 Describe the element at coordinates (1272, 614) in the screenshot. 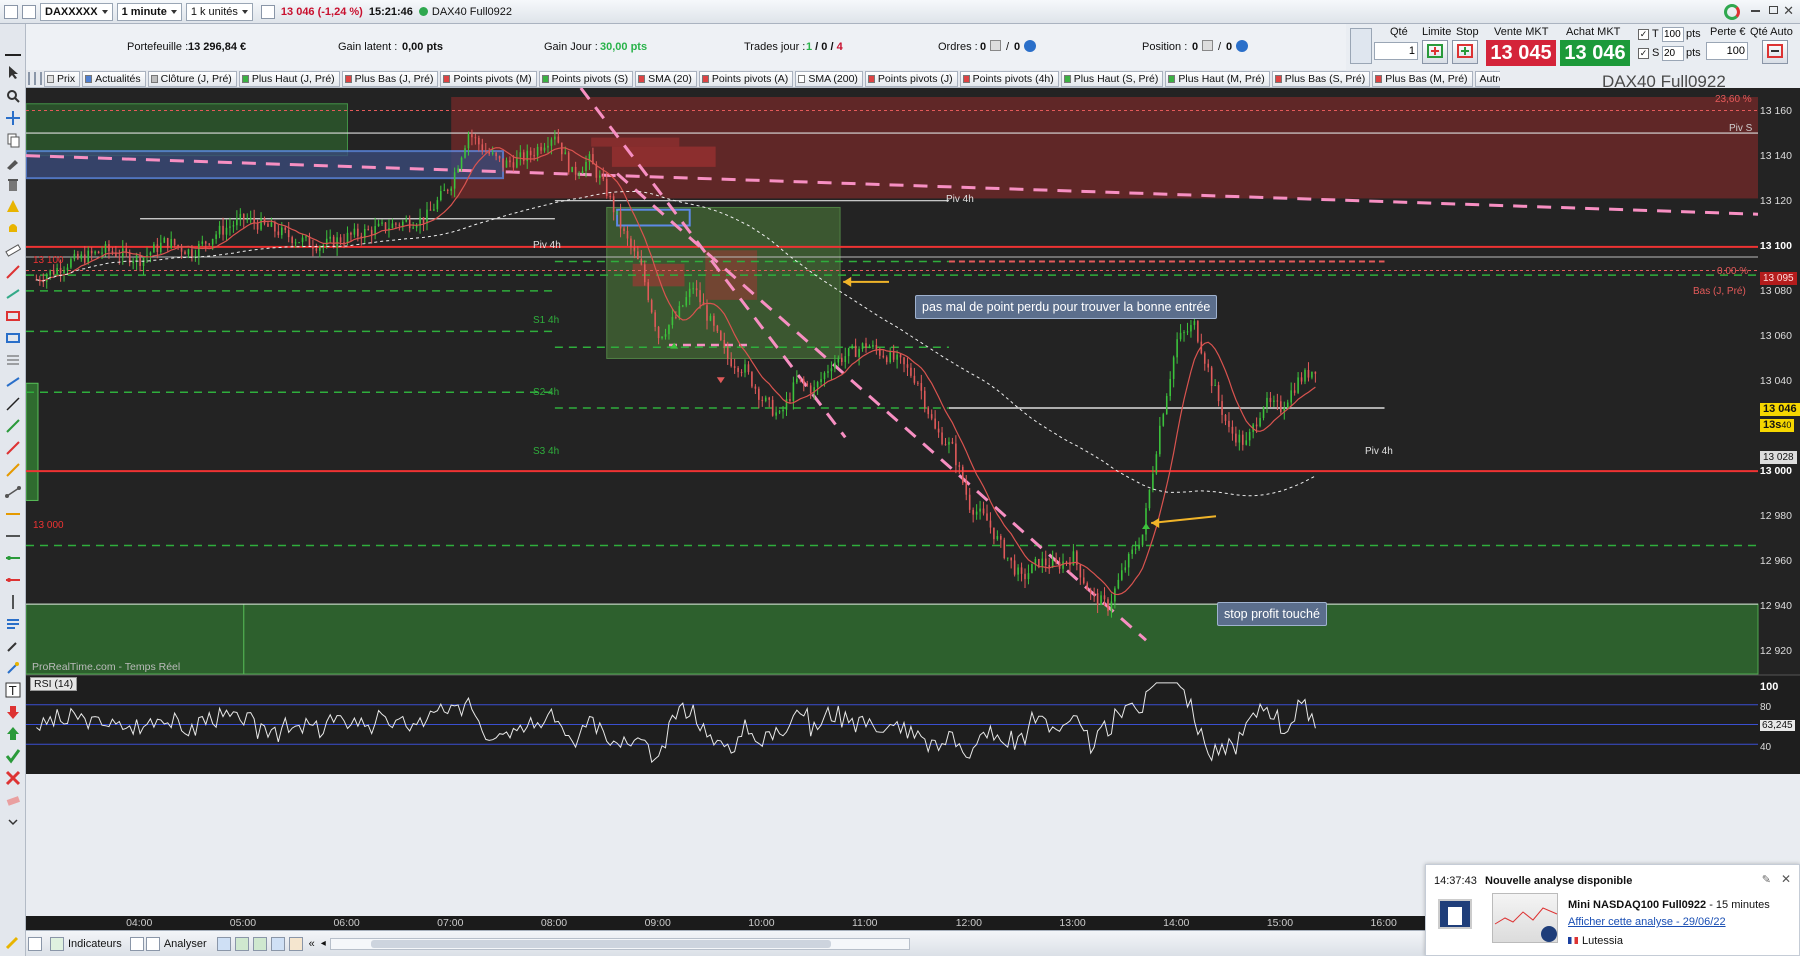

I see `annotation-stop-profit: stop profit touché` at that location.